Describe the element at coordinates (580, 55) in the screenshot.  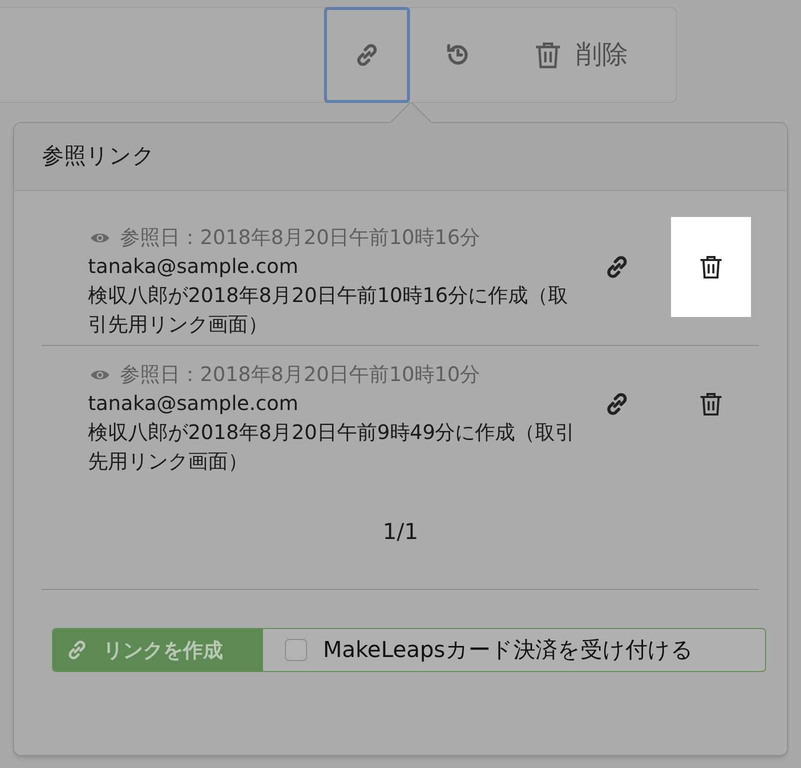
I see `delete-button: 削除` at that location.